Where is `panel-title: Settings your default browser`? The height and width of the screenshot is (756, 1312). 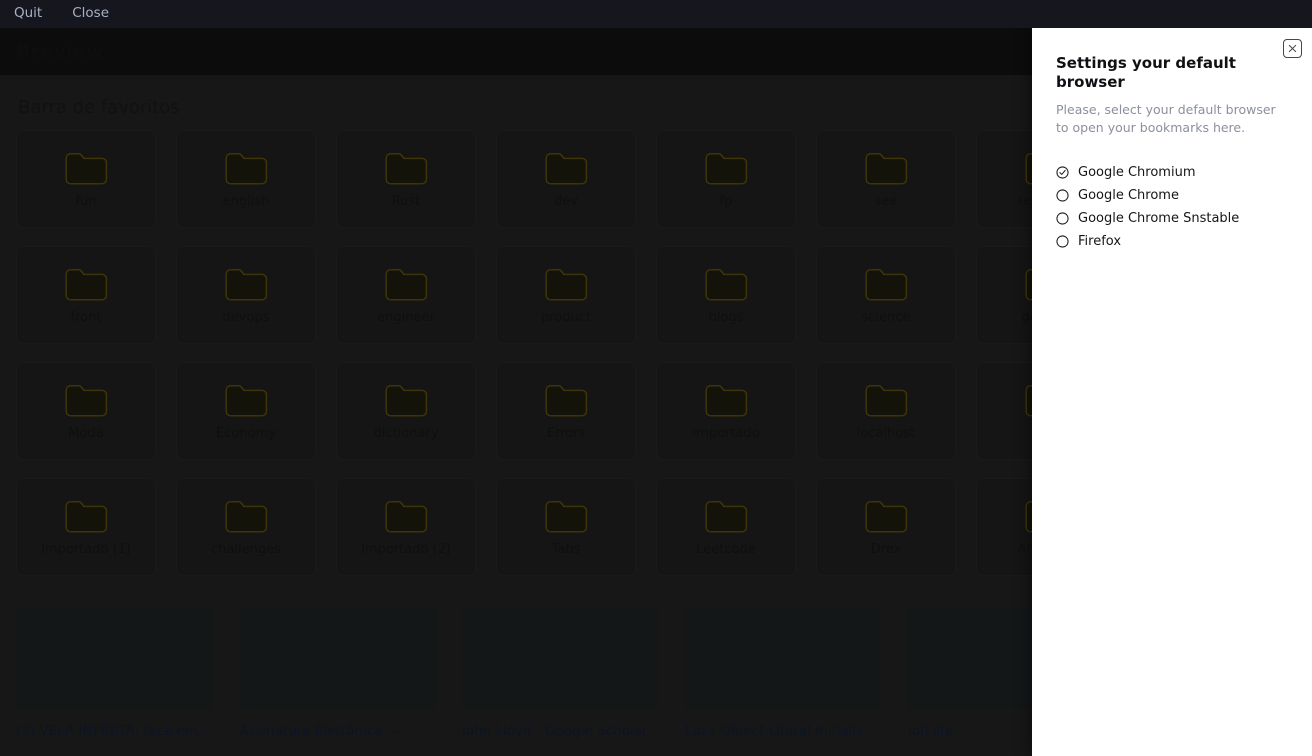
panel-title: Settings your default browser is located at coordinates (1146, 72).